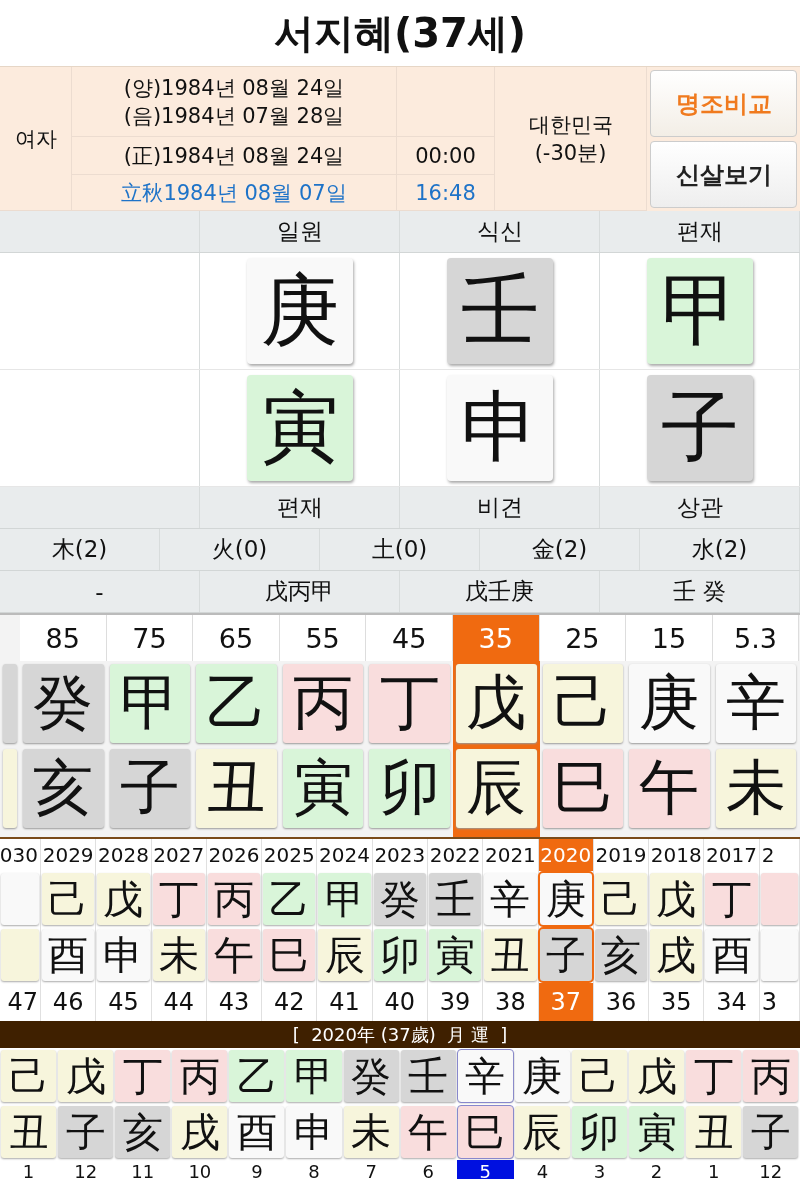 This screenshot has width=800, height=1179. What do you see at coordinates (779, 855) in the screenshot?
I see `year-label: 2` at bounding box center [779, 855].